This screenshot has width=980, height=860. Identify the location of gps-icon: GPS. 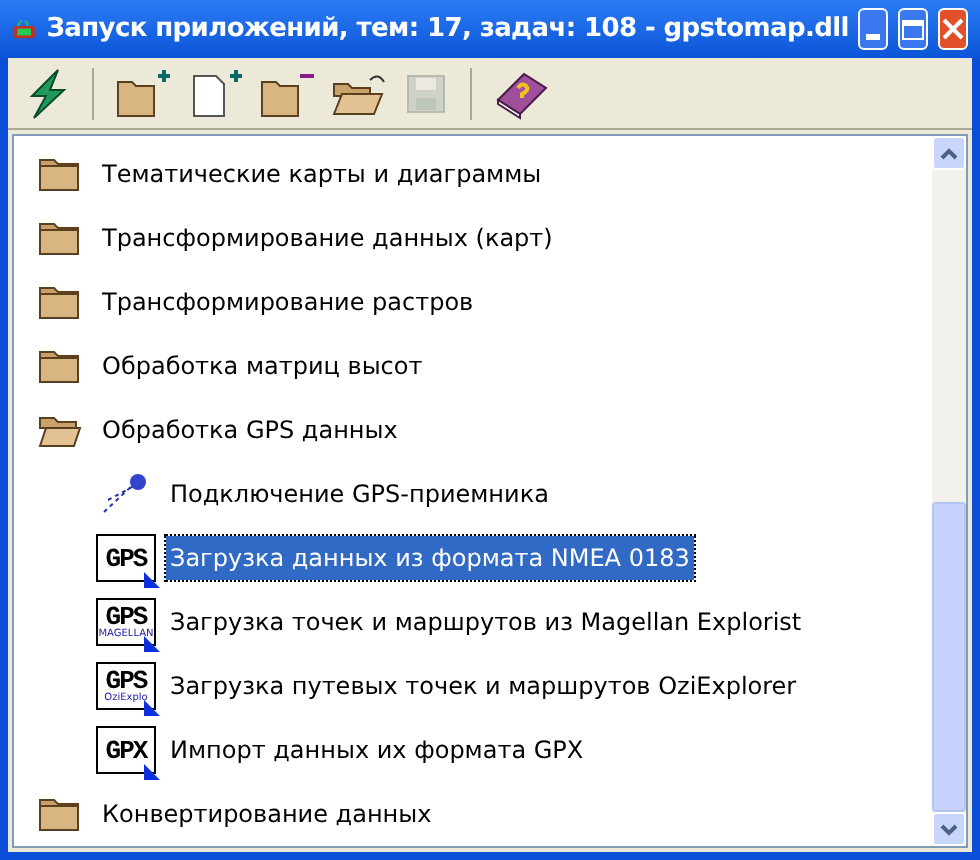
(126, 558).